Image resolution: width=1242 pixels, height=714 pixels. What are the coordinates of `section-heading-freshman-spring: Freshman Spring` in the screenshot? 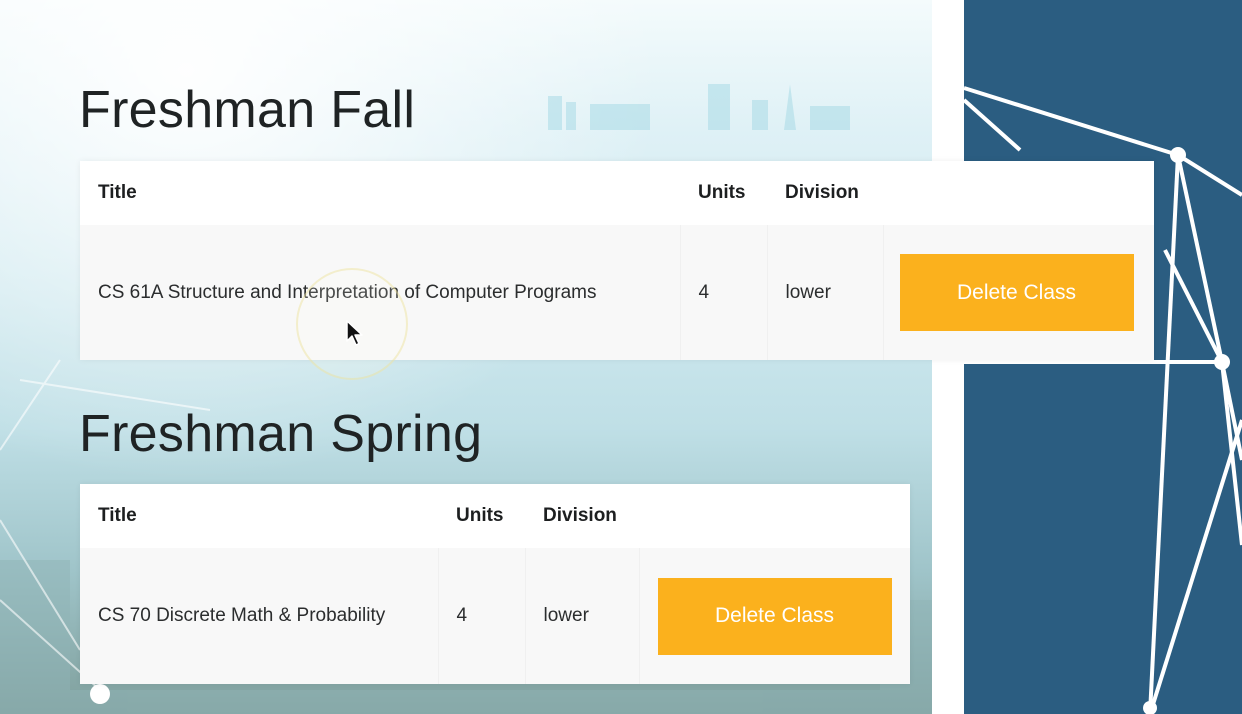 It's located at (281, 434).